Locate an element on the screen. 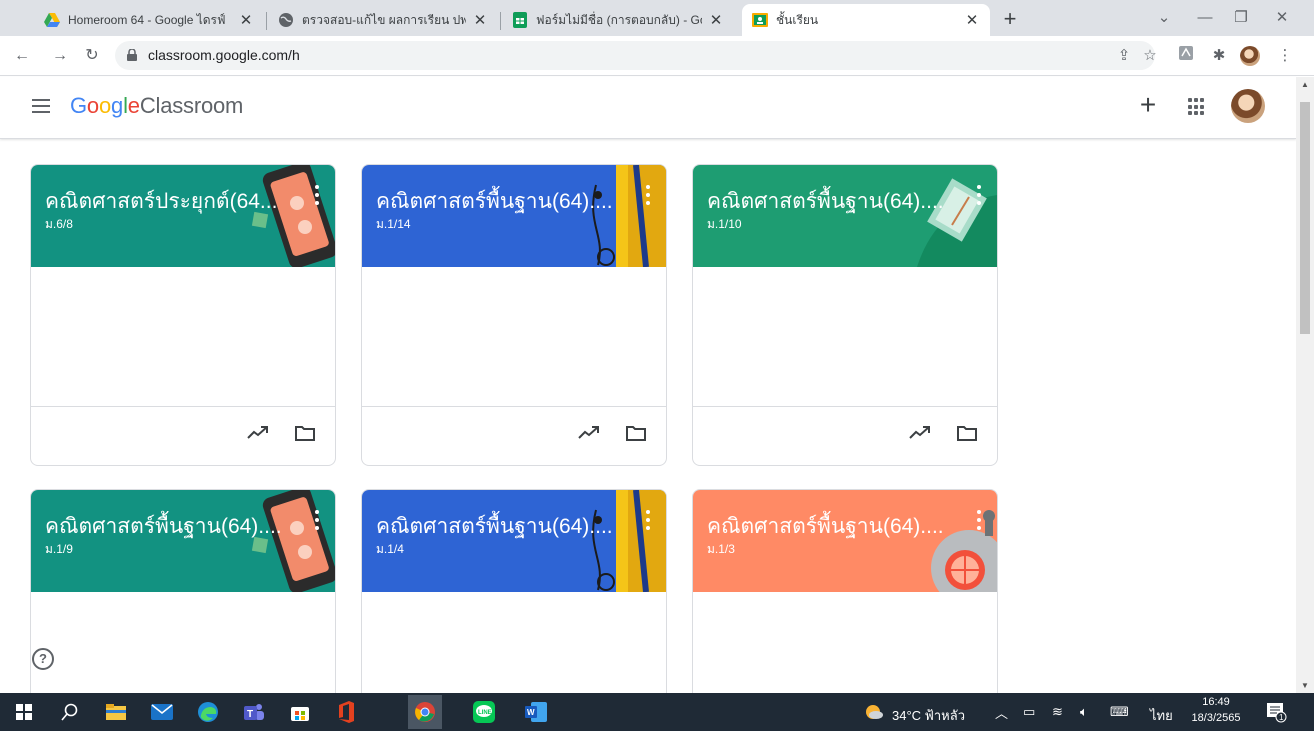  input-indicator-icon: ⌨︎ is located at coordinates (1119, 712).